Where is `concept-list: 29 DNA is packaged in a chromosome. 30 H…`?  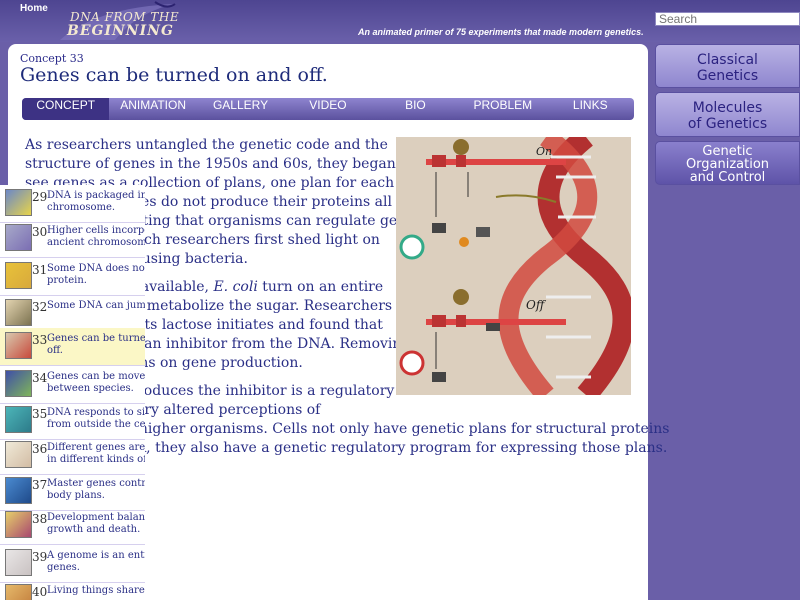
concept-list: 29 DNA is packaged in a chromosome. 30 H… is located at coordinates (72, 392).